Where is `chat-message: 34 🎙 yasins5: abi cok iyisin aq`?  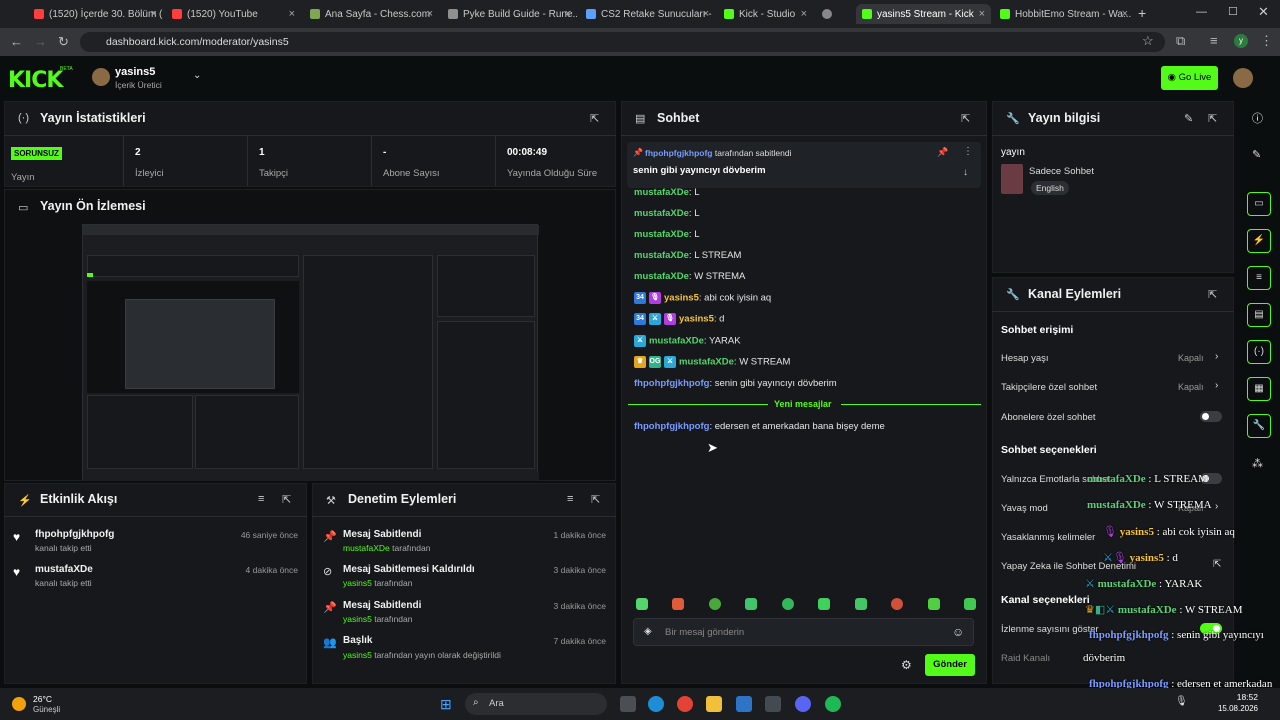
chat-message: 34 🎙 yasins5: abi cok iyisin aq is located at coordinates (702, 298).